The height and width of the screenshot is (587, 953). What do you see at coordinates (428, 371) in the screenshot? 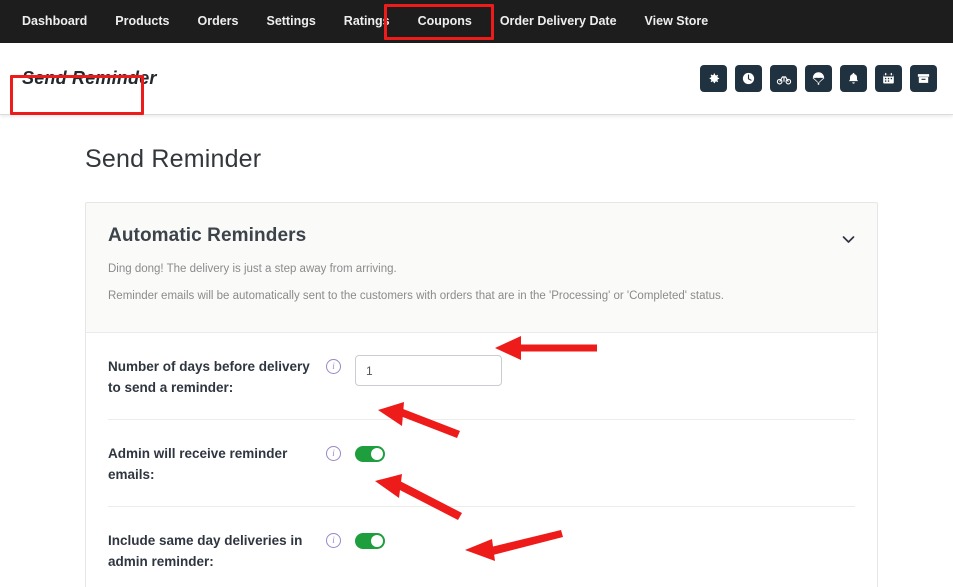
I see `days-before-delivery-input` at bounding box center [428, 371].